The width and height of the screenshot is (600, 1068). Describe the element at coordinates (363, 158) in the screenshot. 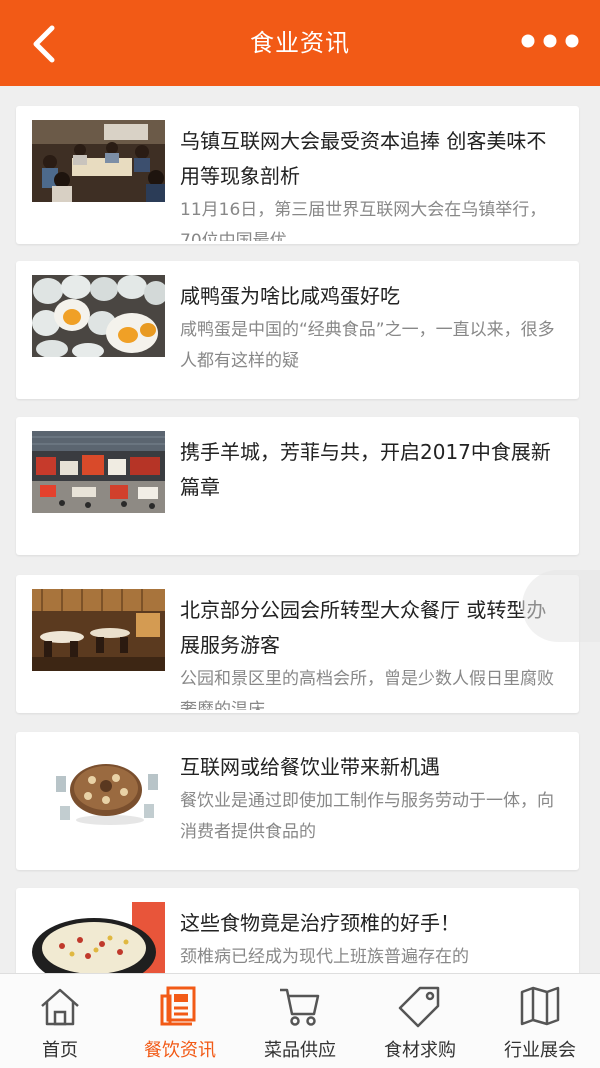

I see `article-title: 乌镇互联网大会最受资本追捧 创客美味不用等现象剖析` at that location.